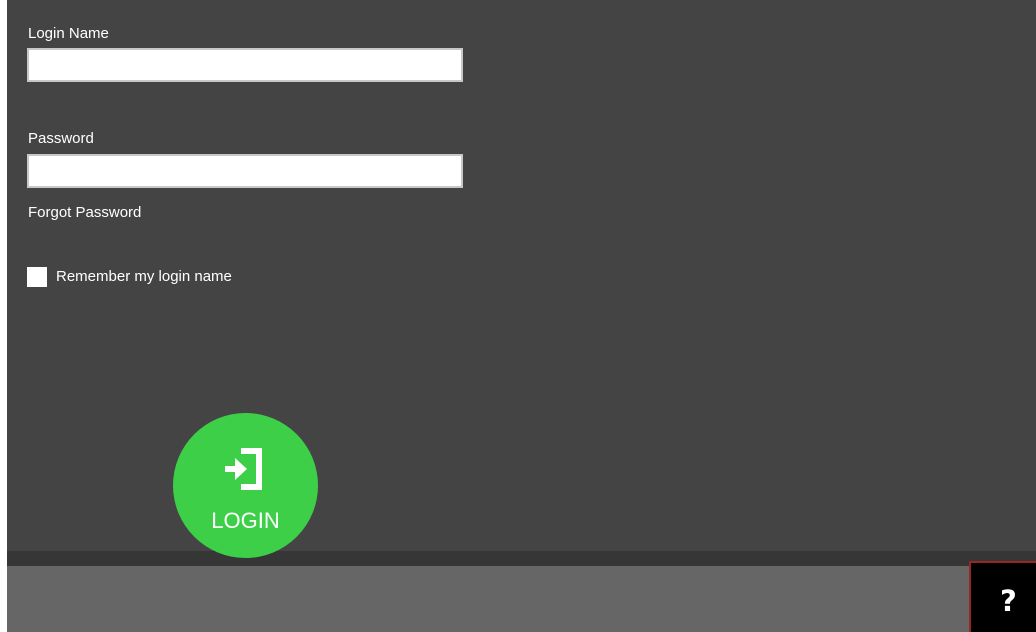  What do you see at coordinates (521, 558) in the screenshot?
I see `divider-strip` at bounding box center [521, 558].